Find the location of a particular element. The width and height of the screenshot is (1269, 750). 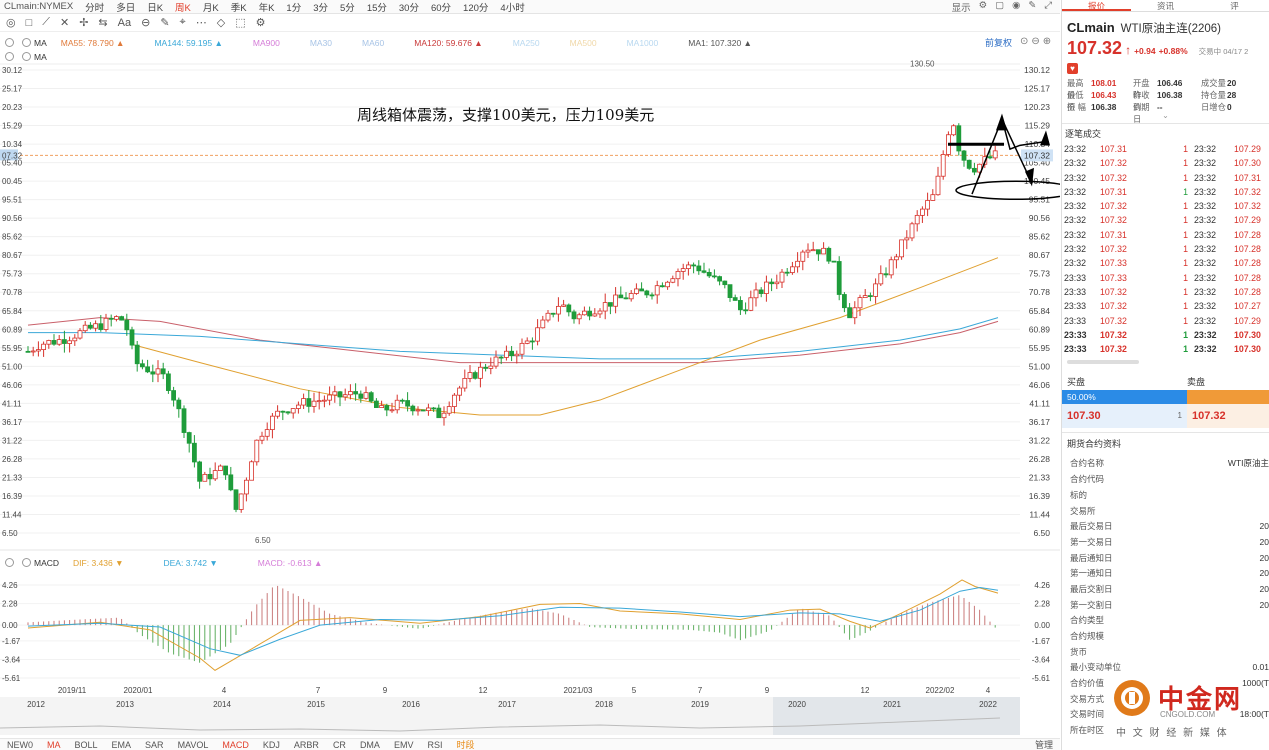

indicator-ma: MA is located at coordinates (54, 745).